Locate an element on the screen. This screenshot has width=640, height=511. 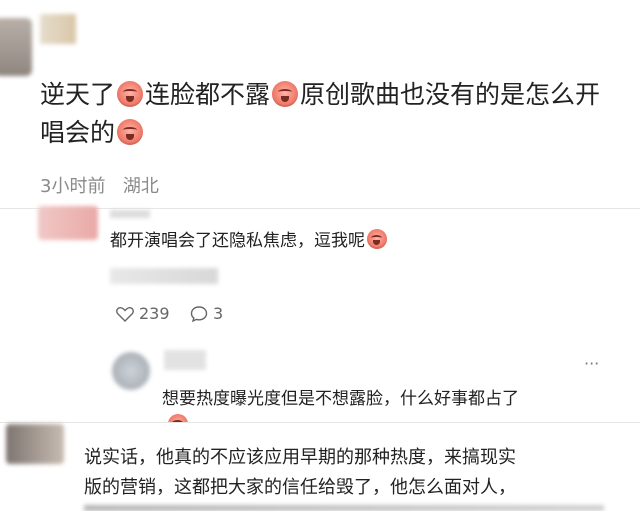
post-meta: 3小时前 湖北 is located at coordinates (99, 185).